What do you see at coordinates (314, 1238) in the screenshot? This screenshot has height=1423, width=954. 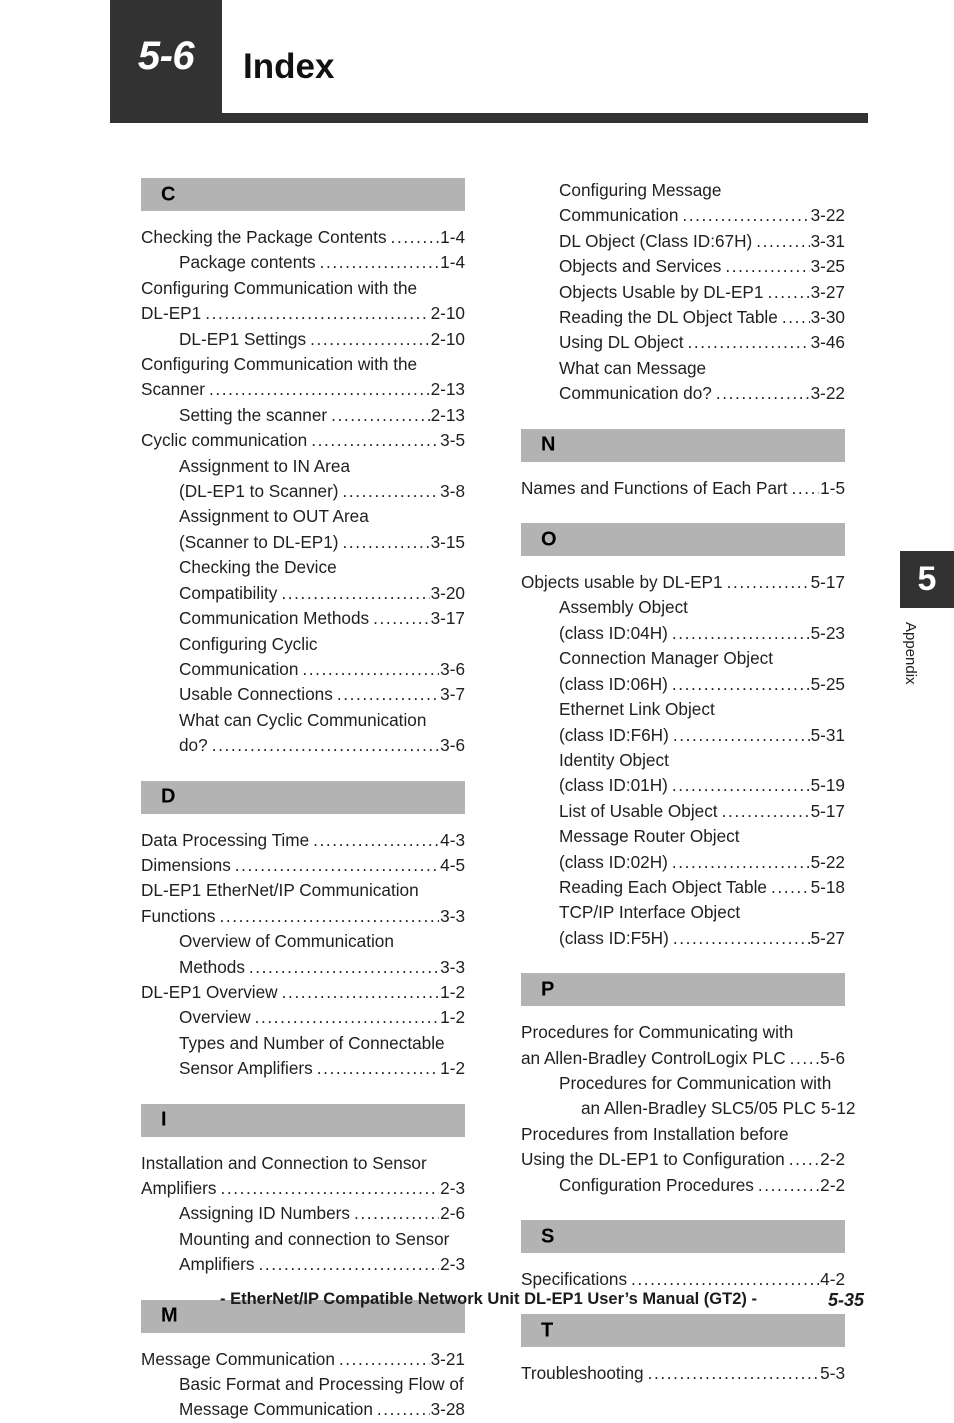 I see `index-entry-text: Mounting and connection to Sensor` at bounding box center [314, 1238].